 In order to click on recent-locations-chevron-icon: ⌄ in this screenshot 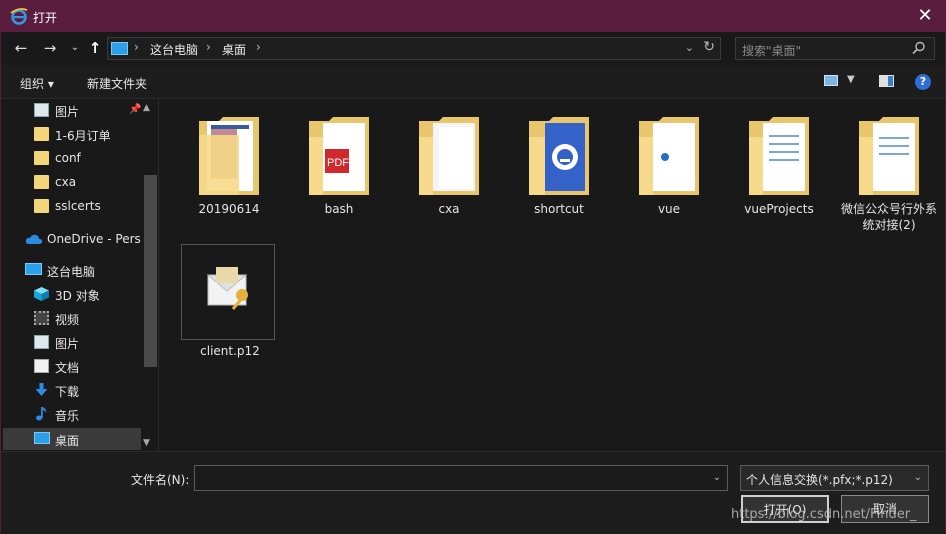, I will do `click(75, 48)`.